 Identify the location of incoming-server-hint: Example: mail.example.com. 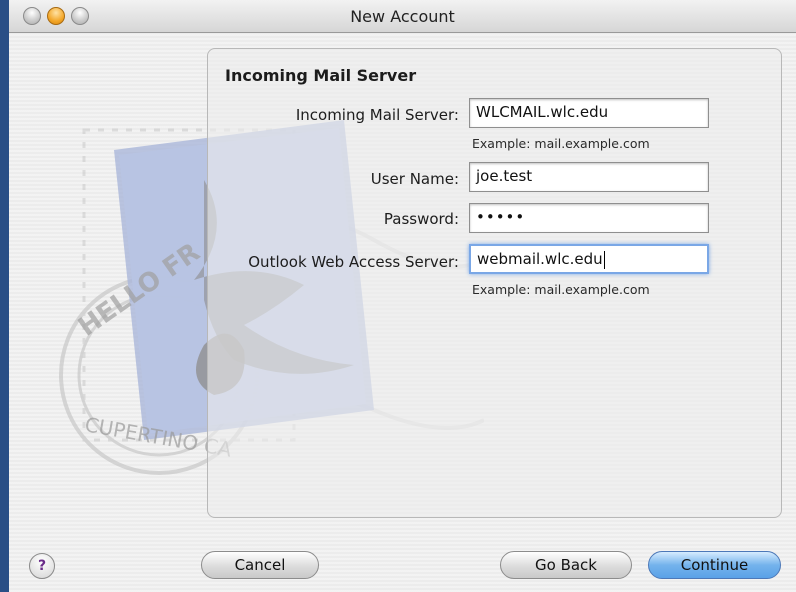
(561, 143).